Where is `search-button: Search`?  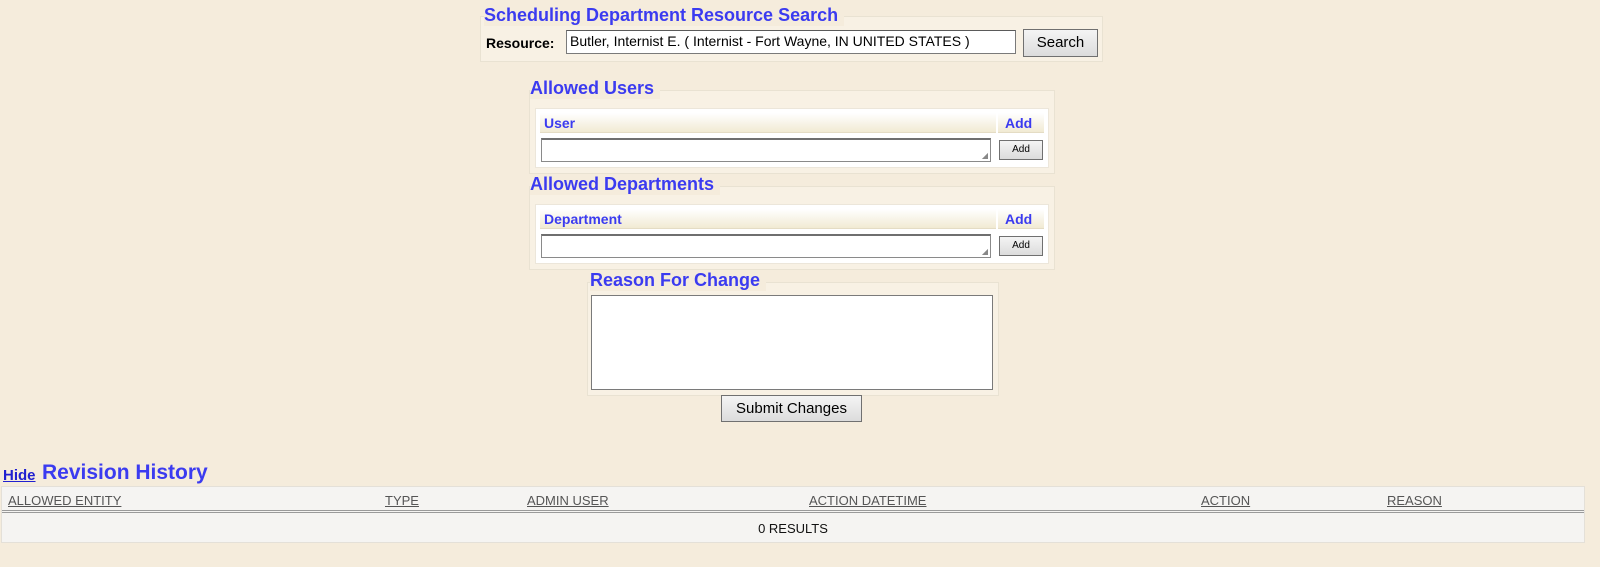
search-button: Search is located at coordinates (1060, 43).